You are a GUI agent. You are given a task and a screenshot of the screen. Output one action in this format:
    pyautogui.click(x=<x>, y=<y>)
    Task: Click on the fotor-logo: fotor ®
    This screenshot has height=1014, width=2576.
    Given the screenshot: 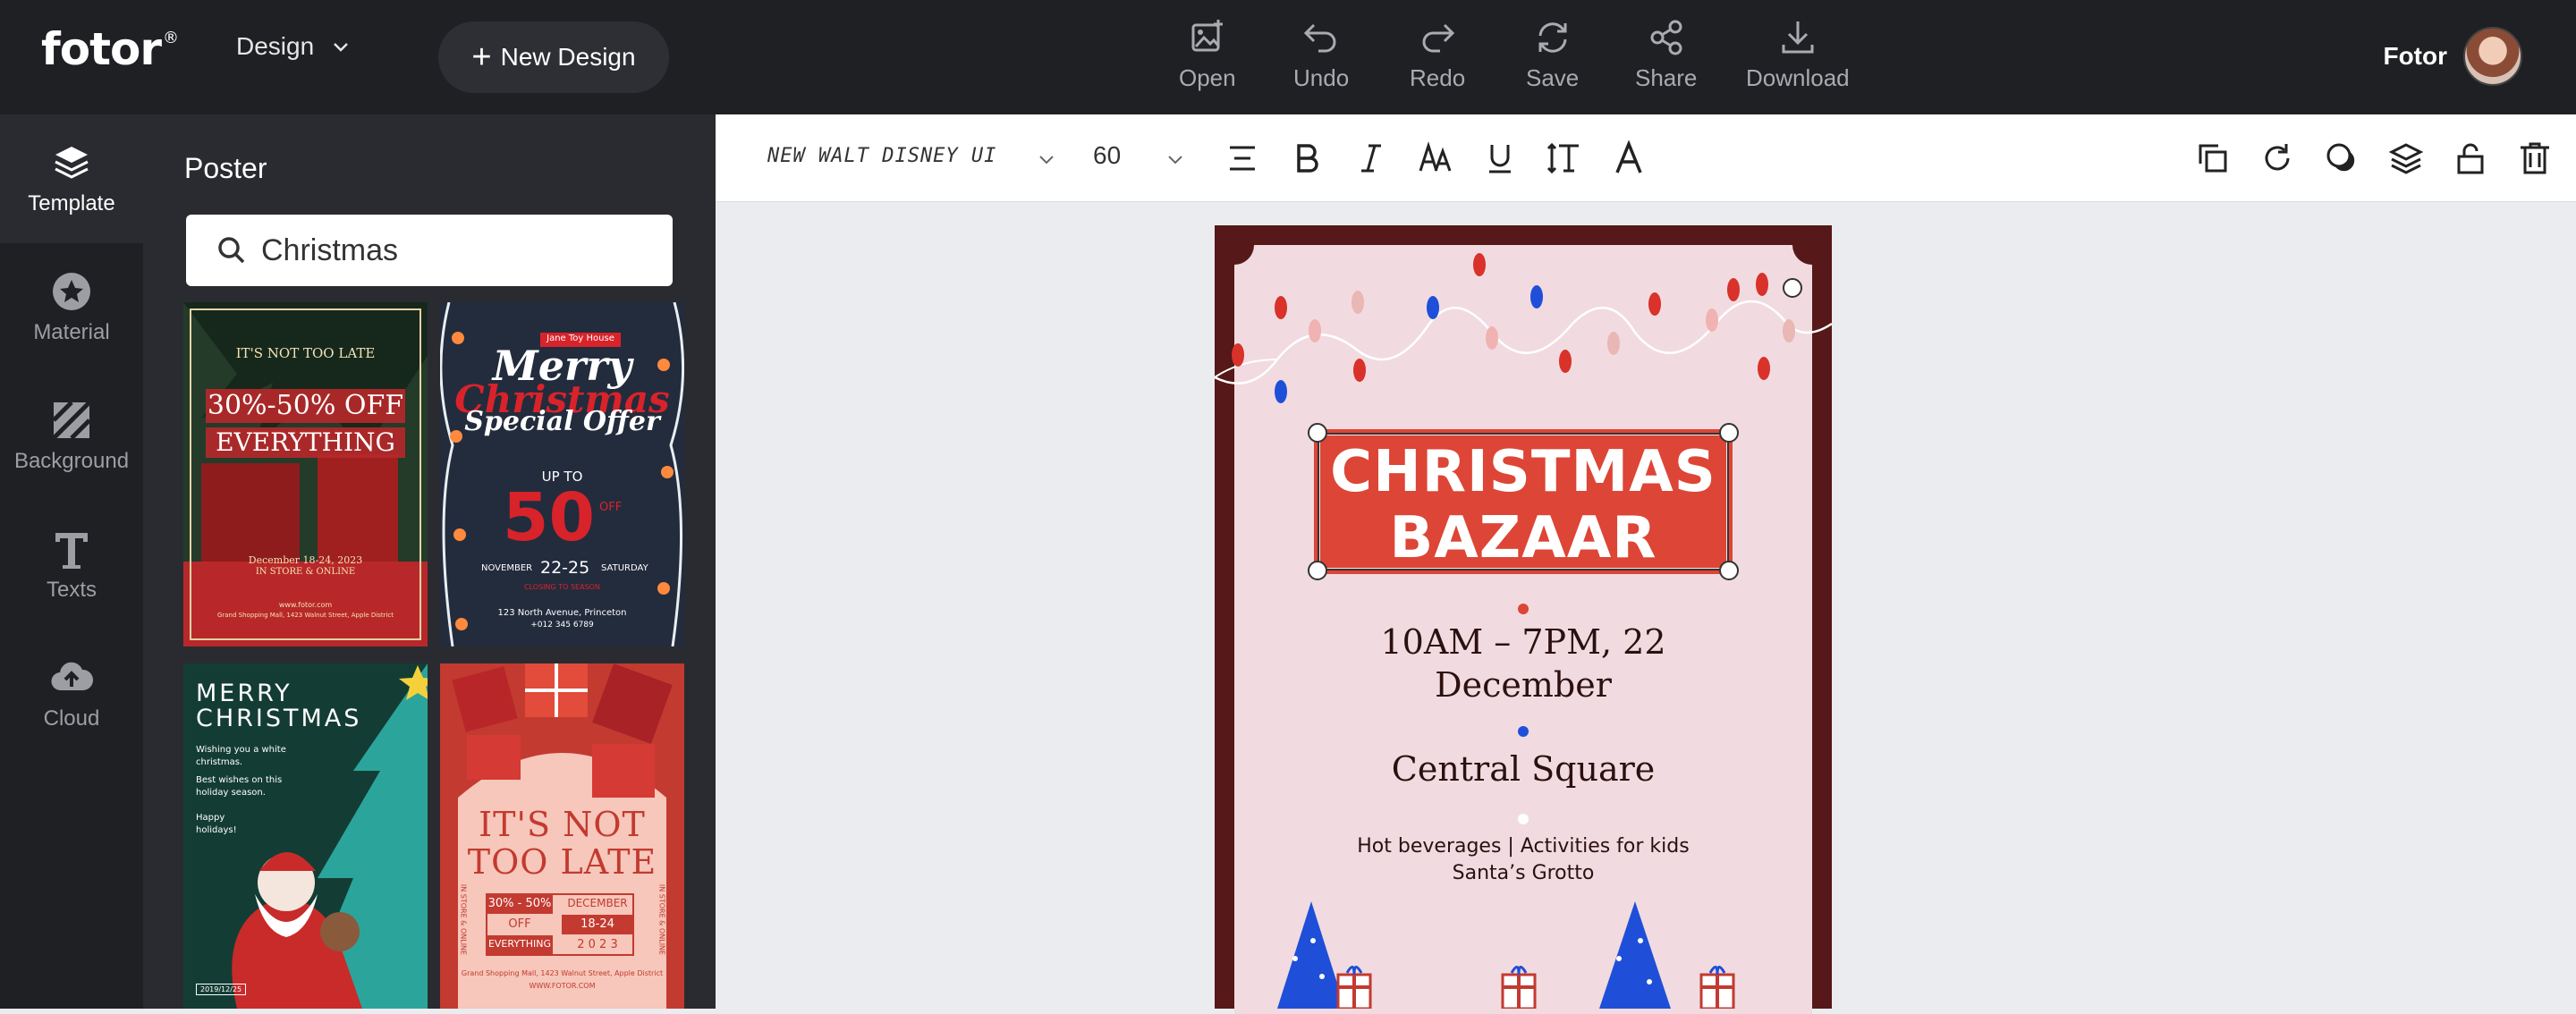 What is the action you would take?
    pyautogui.click(x=110, y=49)
    